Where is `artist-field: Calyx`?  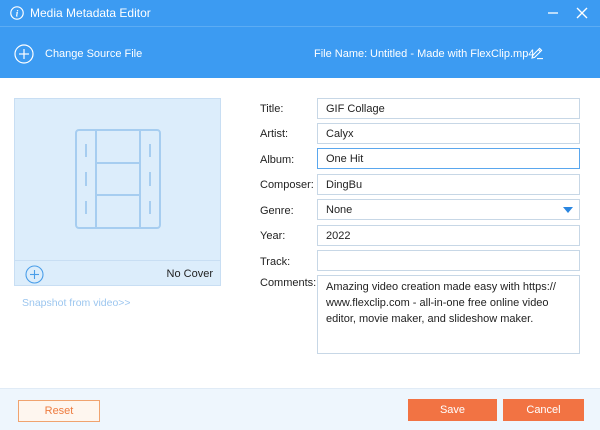
artist-field: Calyx is located at coordinates (448, 133).